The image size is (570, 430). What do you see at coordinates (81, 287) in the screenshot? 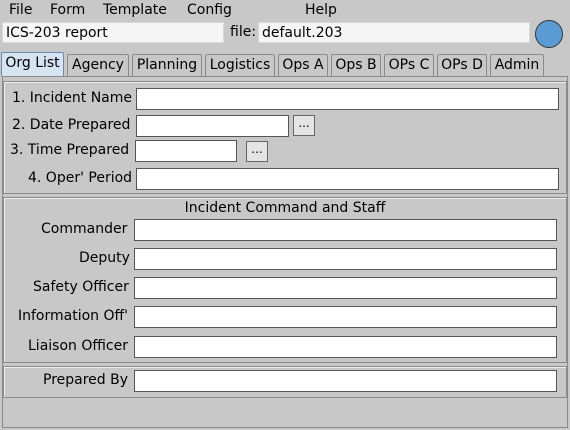
I see `safety-officer-label: Safety Officer` at bounding box center [81, 287].